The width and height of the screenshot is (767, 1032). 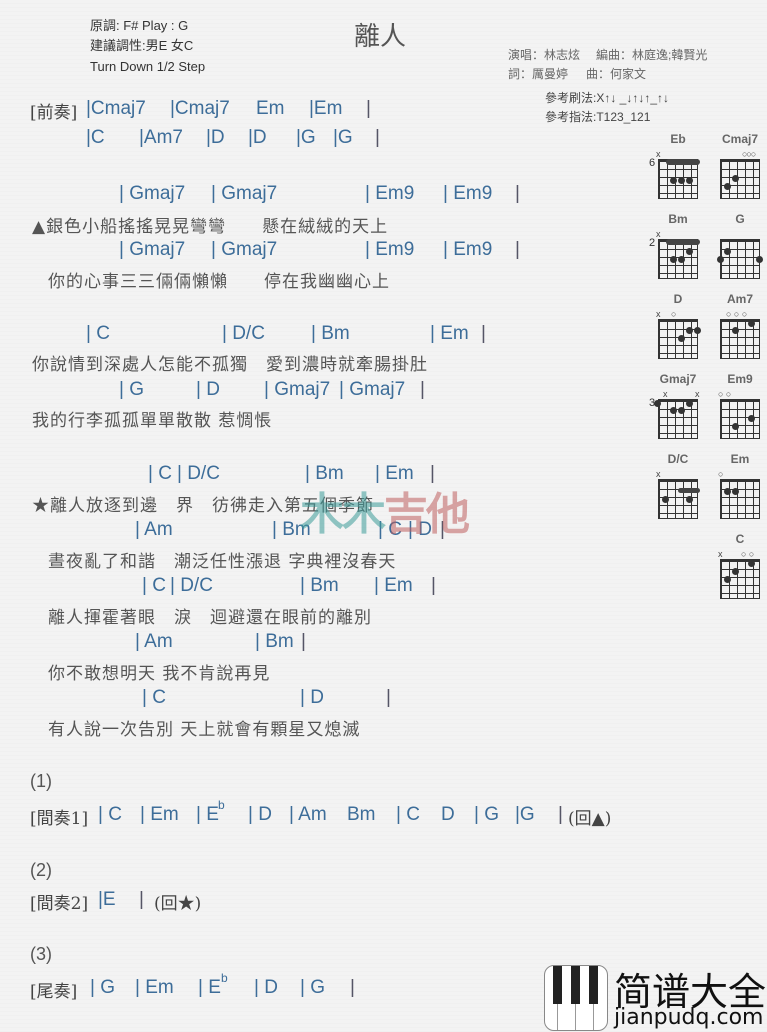 What do you see at coordinates (590, 819) in the screenshot?
I see `repeat-marker: (回▲)` at bounding box center [590, 819].